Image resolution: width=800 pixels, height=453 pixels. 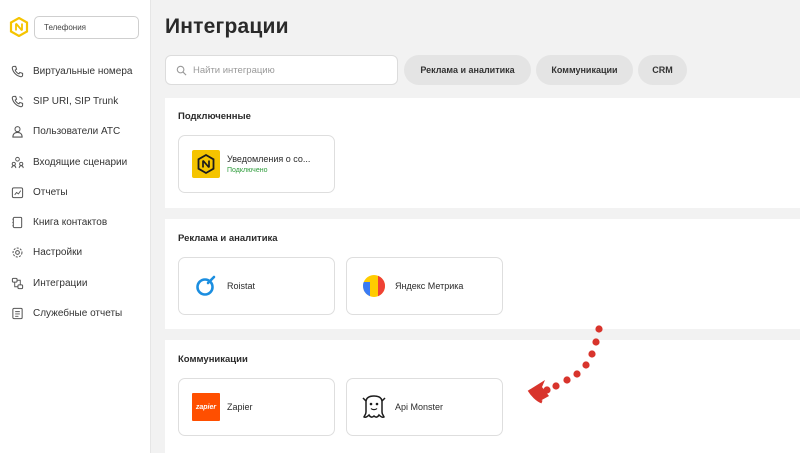 I want to click on integration-card-roistat: Roistat, so click(x=256, y=286).